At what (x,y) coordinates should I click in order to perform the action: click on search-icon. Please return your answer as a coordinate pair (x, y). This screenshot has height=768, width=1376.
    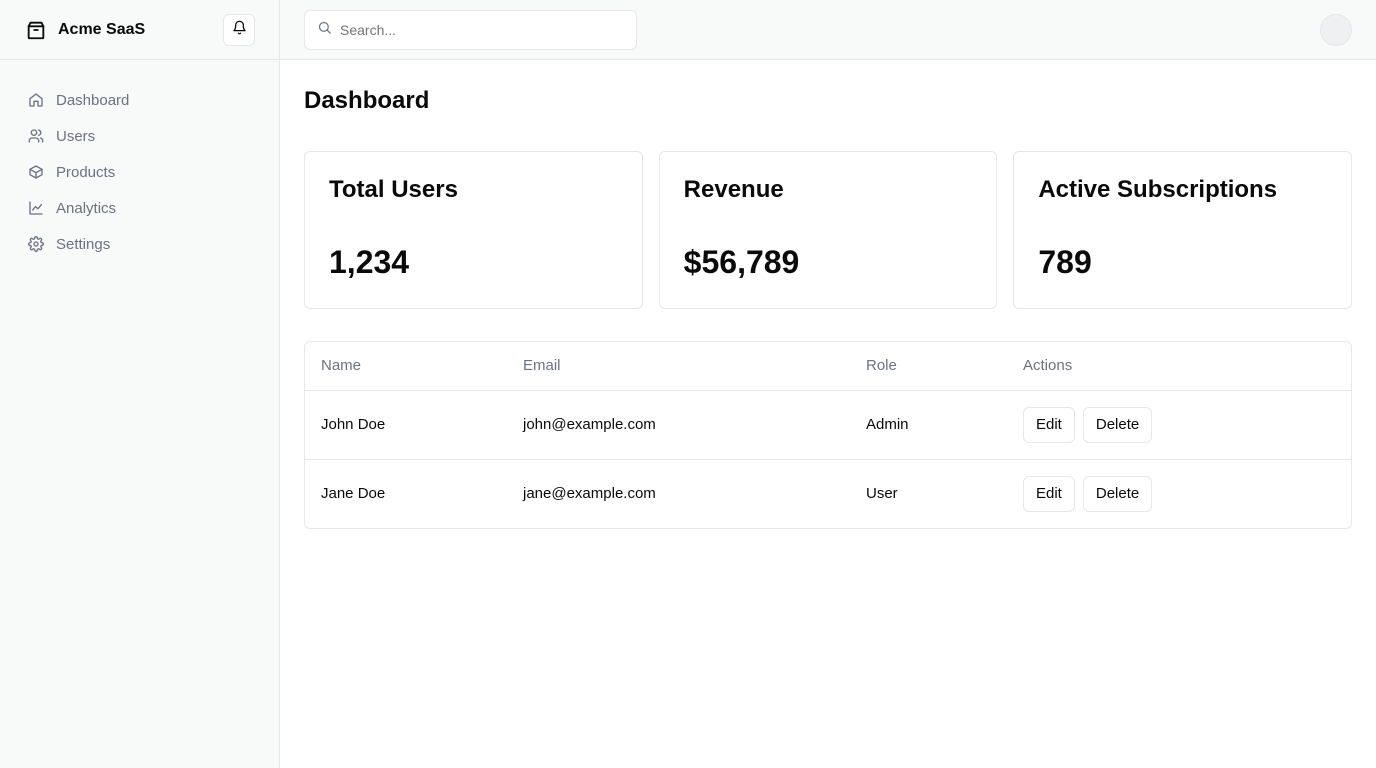
    Looking at the image, I should click on (324, 30).